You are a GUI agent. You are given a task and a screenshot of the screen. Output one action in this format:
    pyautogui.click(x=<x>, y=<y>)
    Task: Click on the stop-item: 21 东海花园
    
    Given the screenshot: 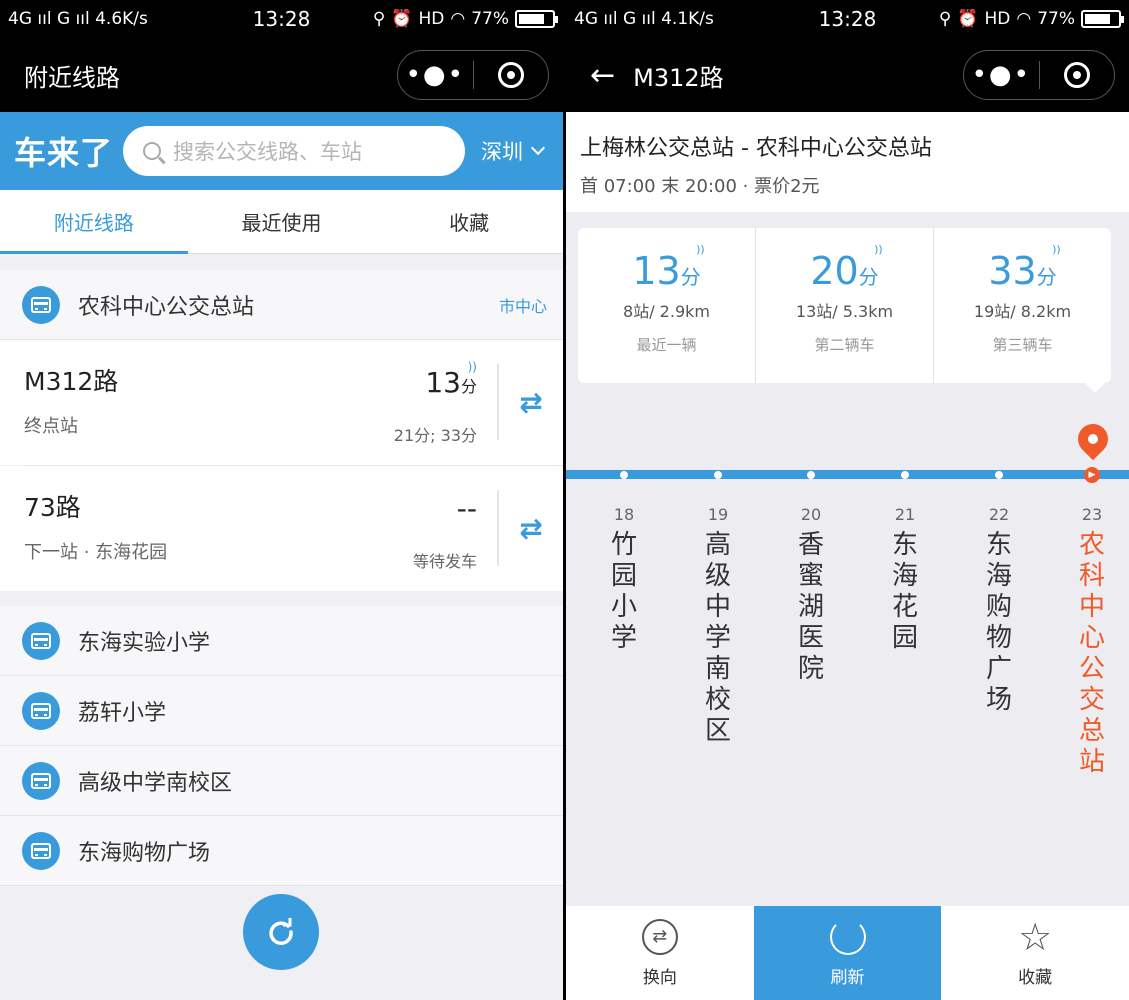 What is the action you would take?
    pyautogui.click(x=905, y=579)
    